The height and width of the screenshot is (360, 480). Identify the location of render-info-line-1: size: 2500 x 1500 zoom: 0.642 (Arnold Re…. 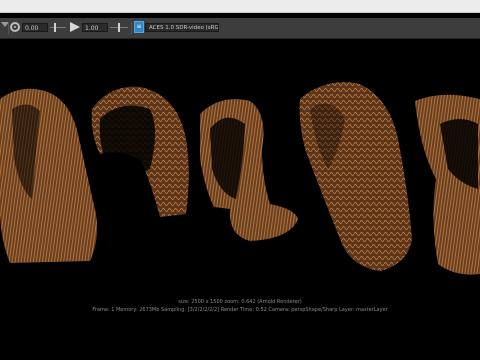
(240, 302).